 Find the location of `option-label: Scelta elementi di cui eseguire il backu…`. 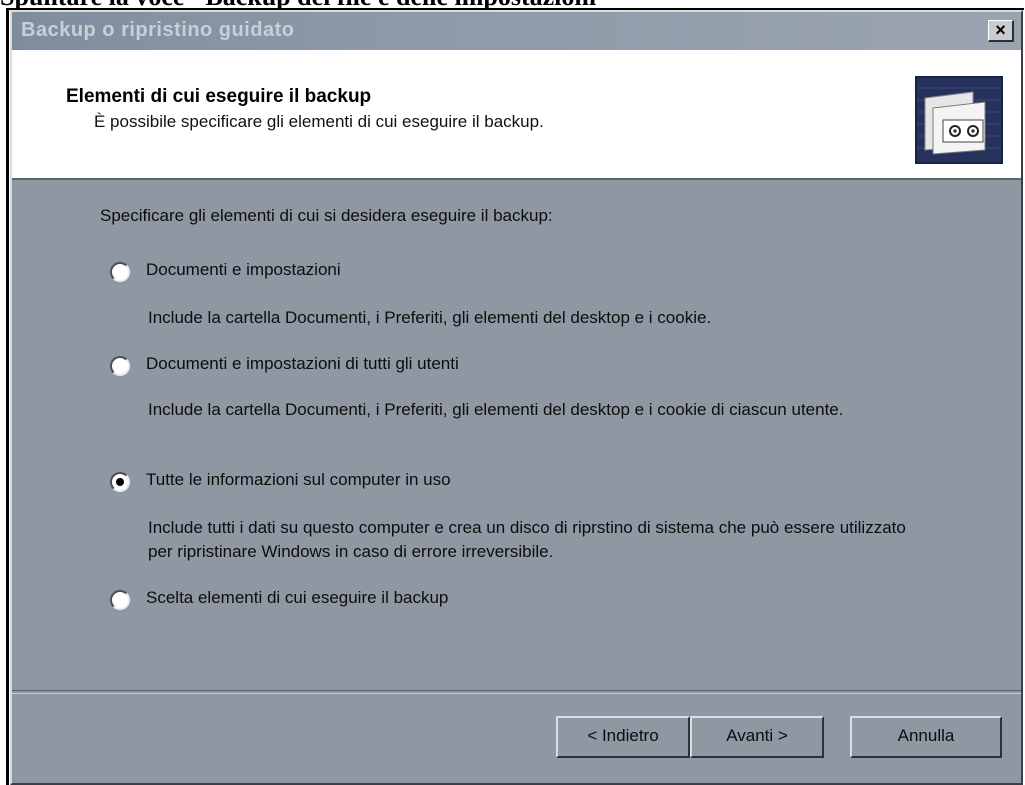

option-label: Scelta elementi di cui eseguire il backu… is located at coordinates (297, 597).